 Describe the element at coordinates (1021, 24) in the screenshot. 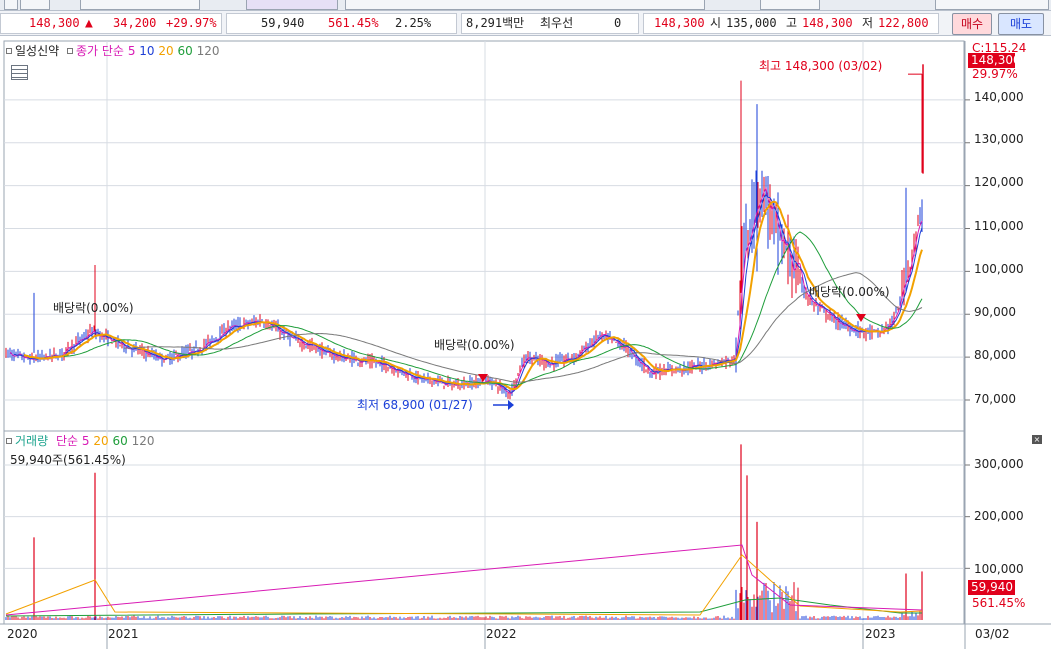

I see `sell-button: 매도` at that location.